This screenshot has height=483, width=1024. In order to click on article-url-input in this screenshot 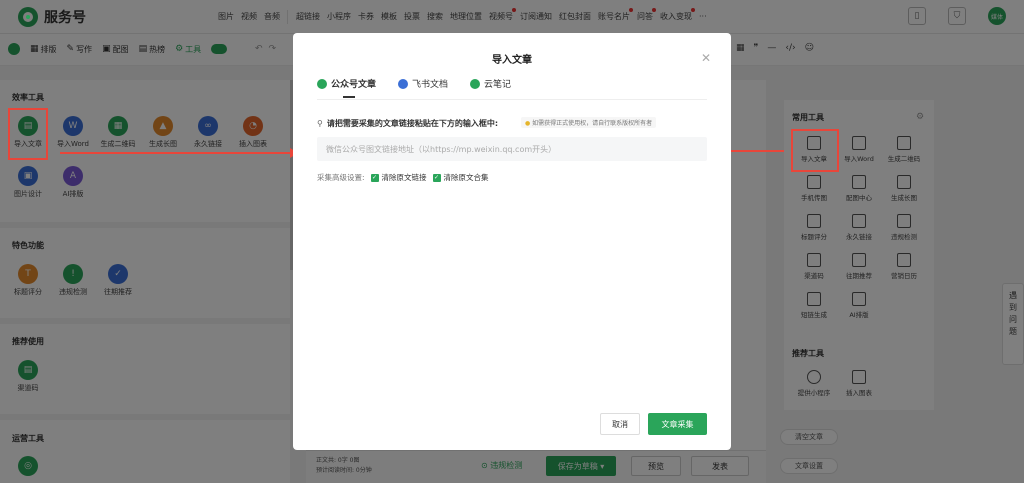, I will do `click(512, 149)`.